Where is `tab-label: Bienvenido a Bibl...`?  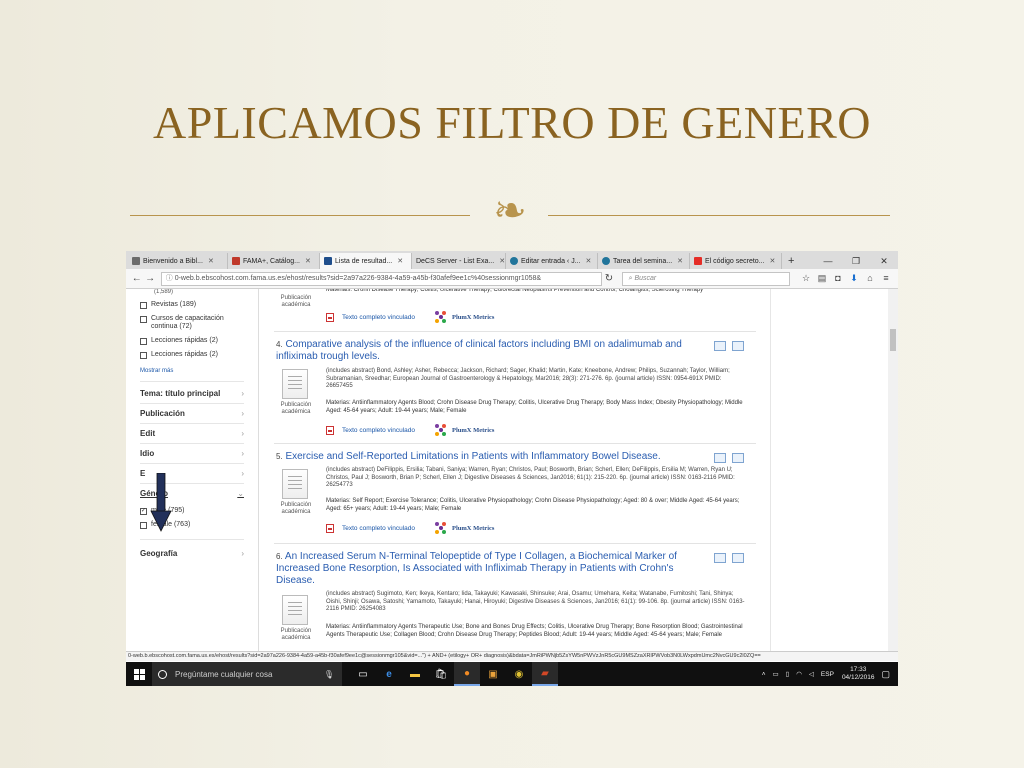 tab-label: Bienvenido a Bibl... is located at coordinates (173, 261).